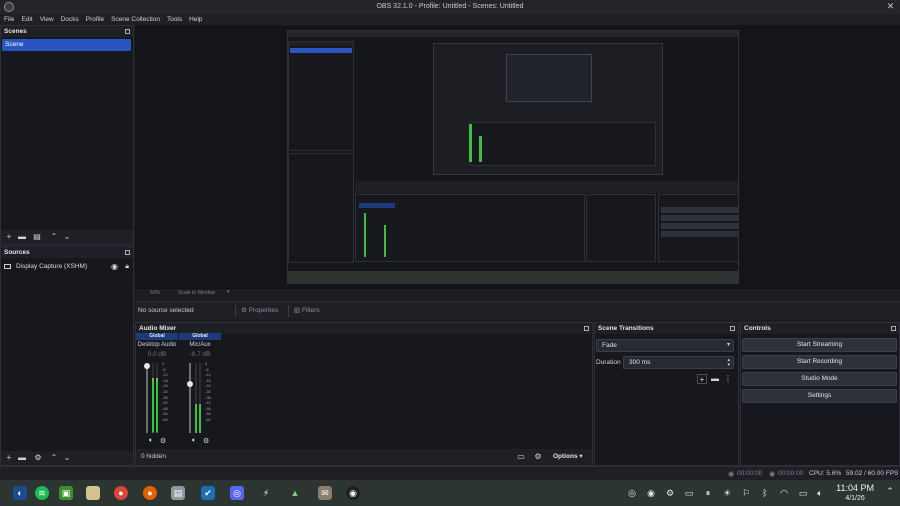 The image size is (900, 506). Describe the element at coordinates (178, 493) in the screenshot. I see `archive-icon: ▤` at that location.